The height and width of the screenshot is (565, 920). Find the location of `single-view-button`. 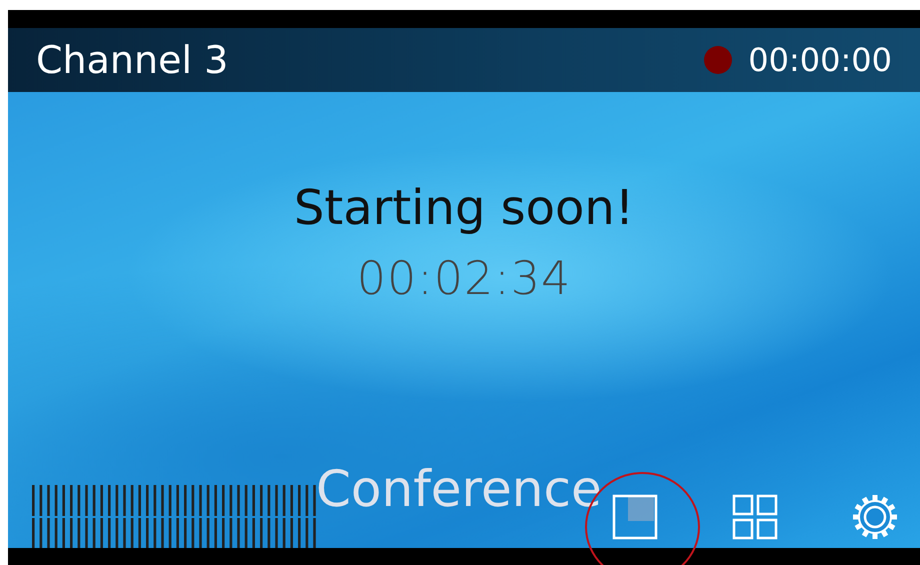

single-view-button is located at coordinates (635, 517).